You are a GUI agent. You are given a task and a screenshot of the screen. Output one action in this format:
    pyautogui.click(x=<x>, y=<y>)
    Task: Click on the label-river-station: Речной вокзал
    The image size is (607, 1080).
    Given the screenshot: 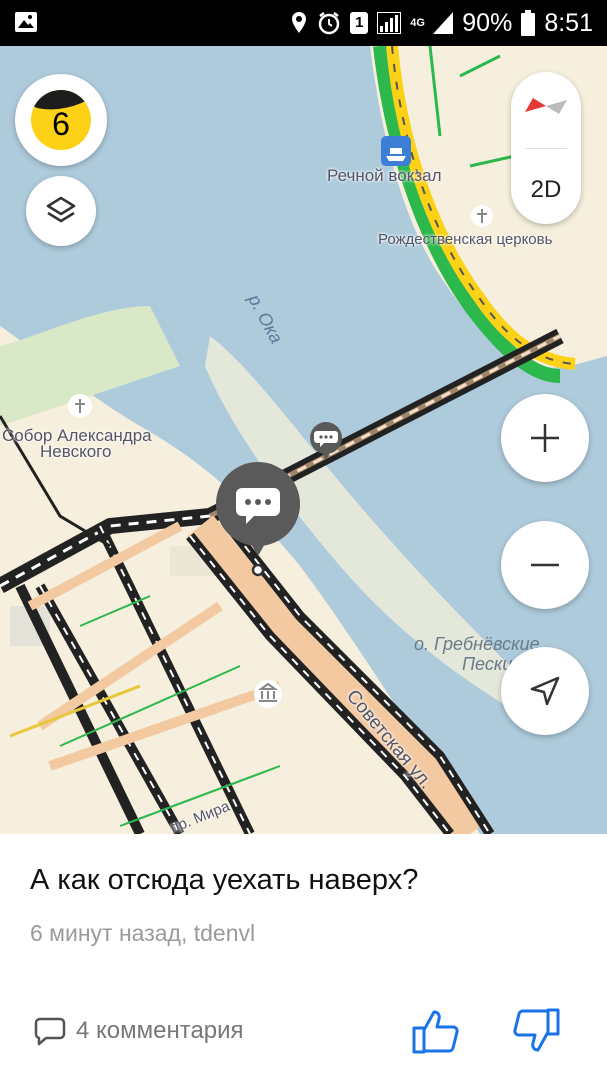 What is the action you would take?
    pyautogui.click(x=384, y=175)
    